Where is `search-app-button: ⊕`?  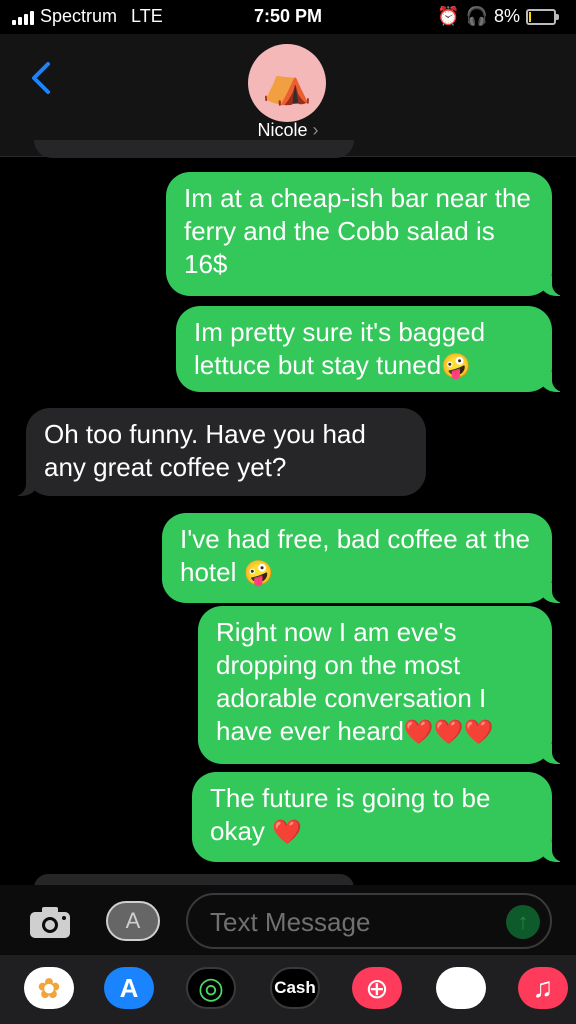
search-app-button: ⊕ is located at coordinates (377, 988).